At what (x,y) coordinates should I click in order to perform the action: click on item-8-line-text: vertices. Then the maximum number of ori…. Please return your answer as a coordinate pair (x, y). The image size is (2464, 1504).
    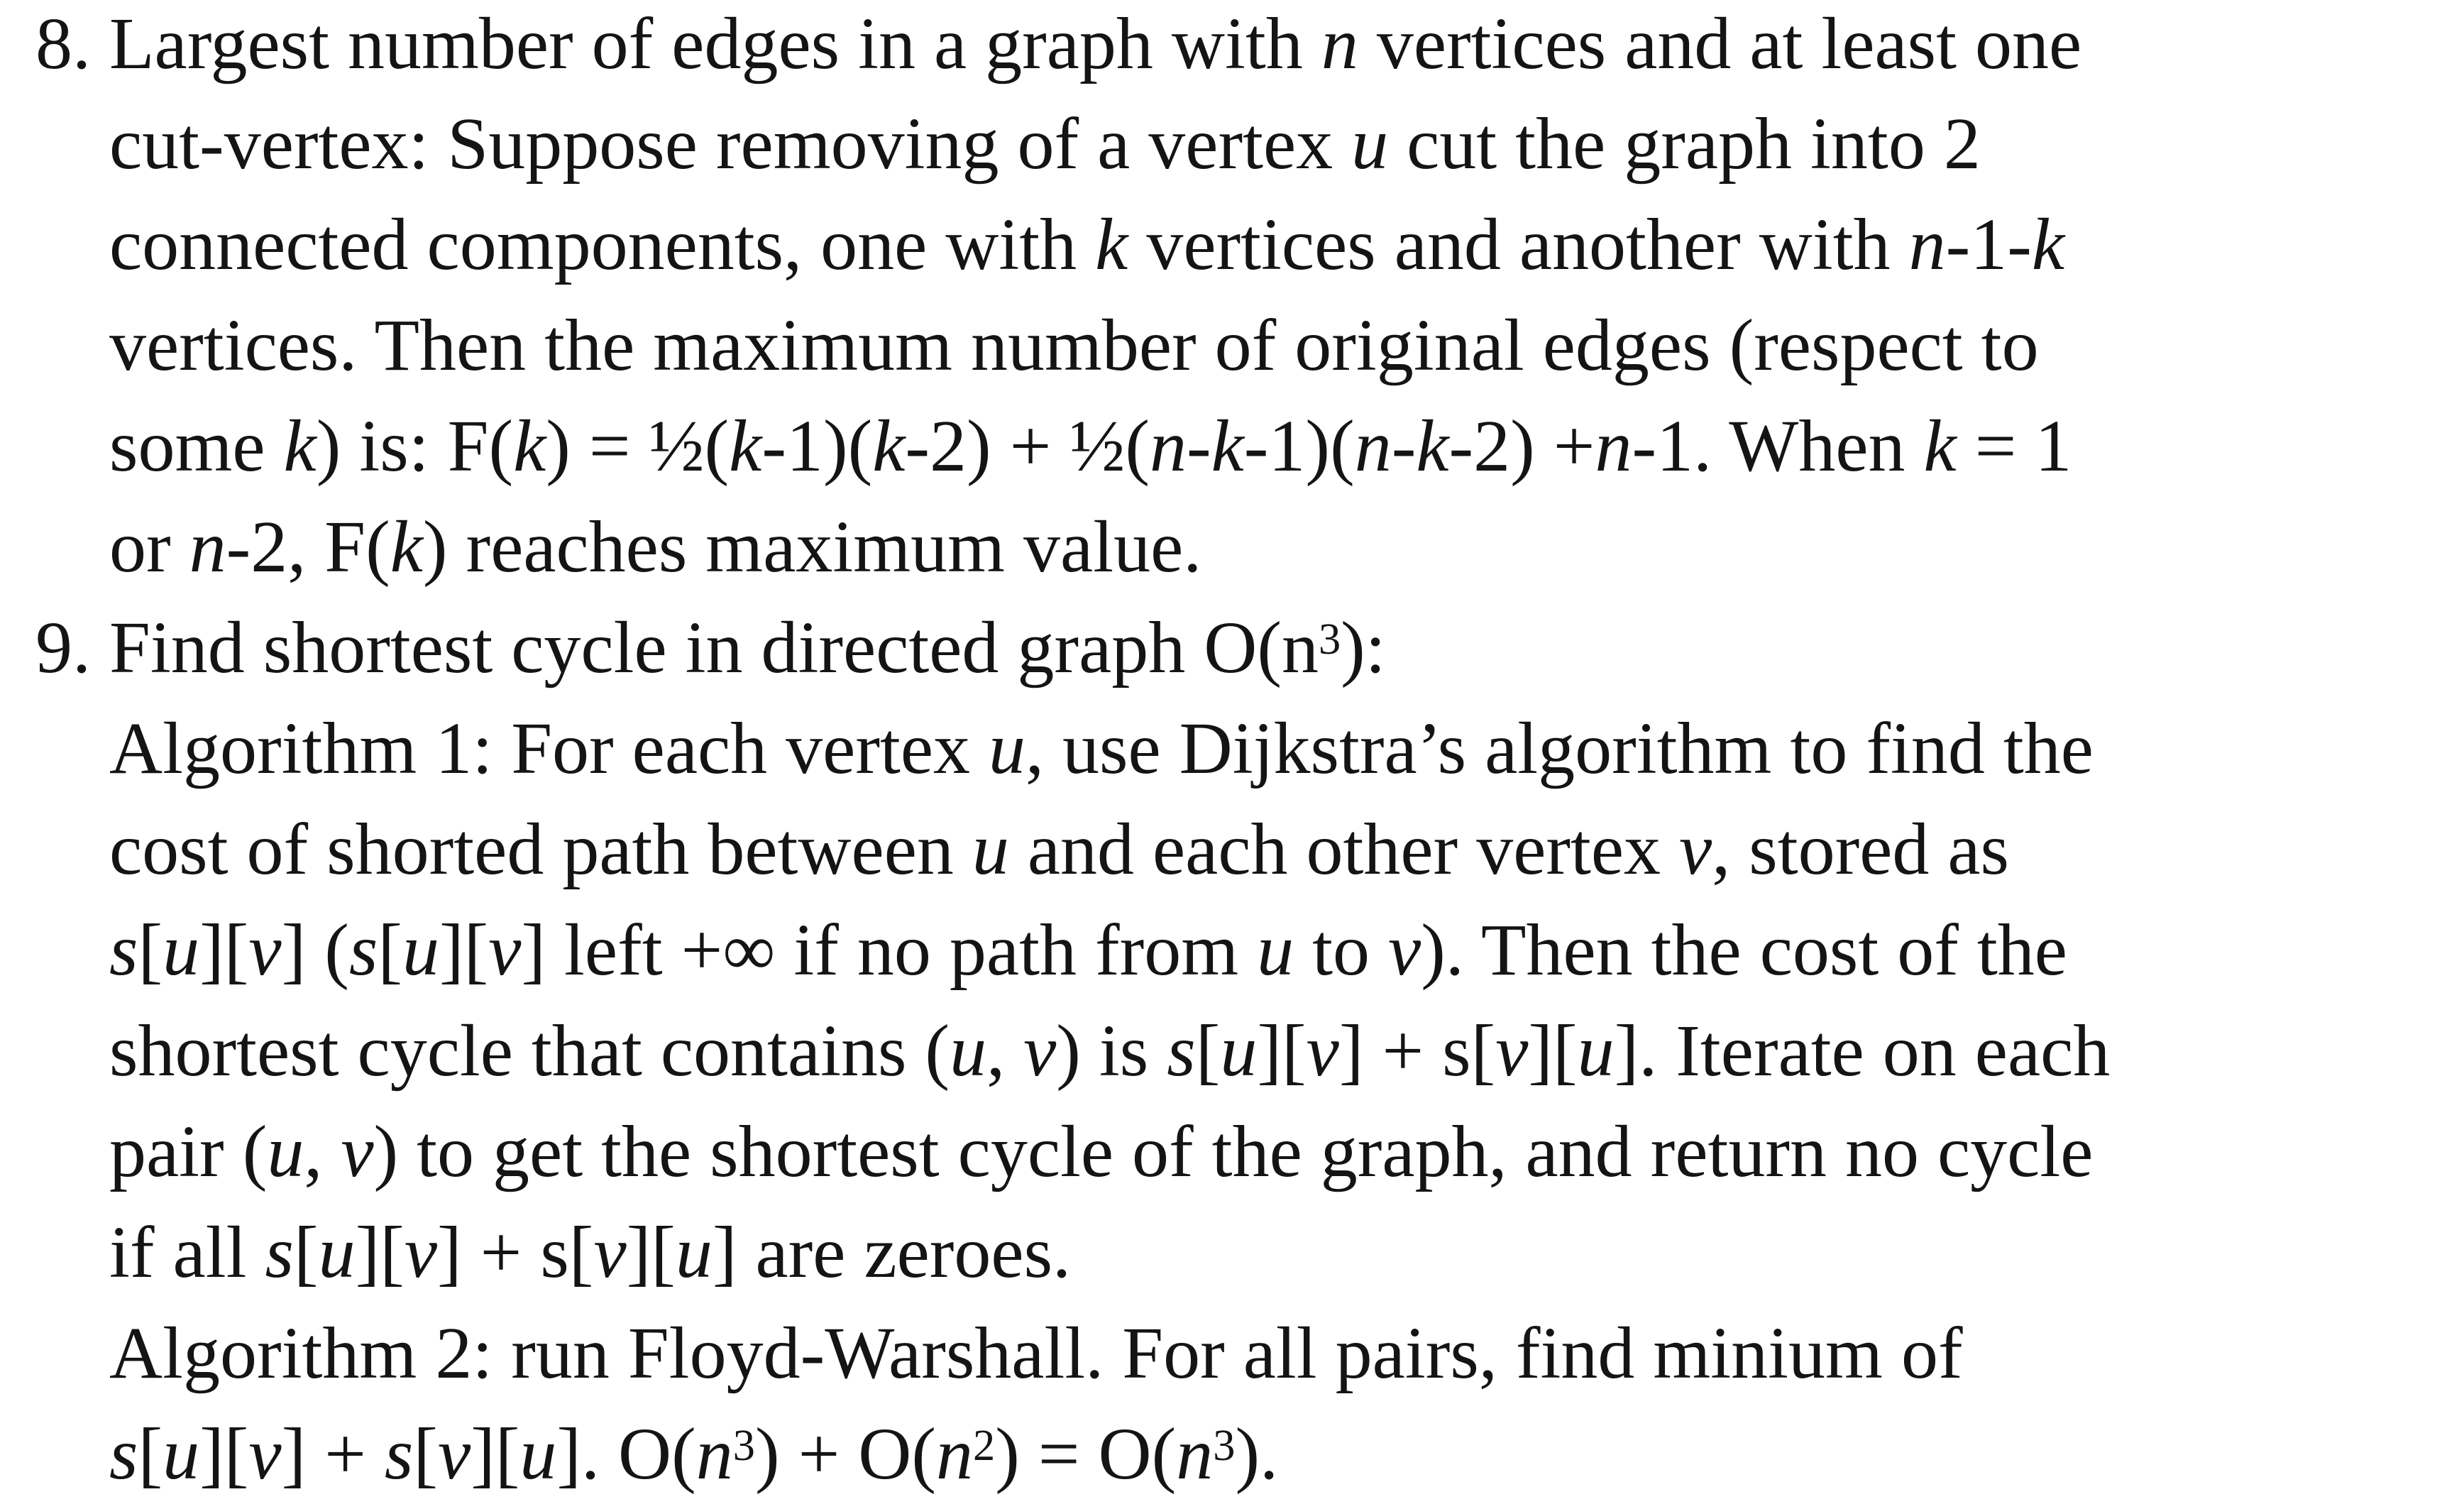
    Looking at the image, I should click on (1074, 345).